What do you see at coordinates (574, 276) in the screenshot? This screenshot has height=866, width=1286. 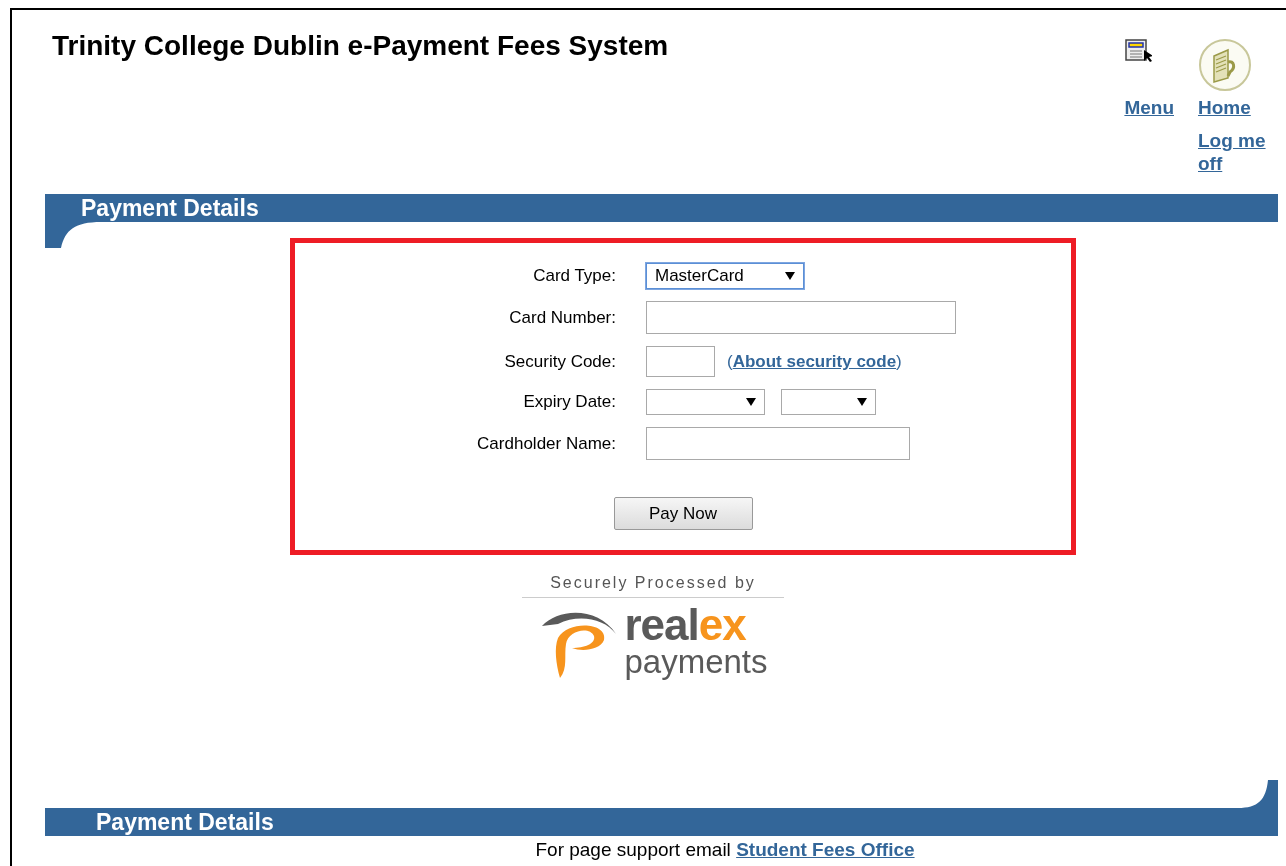 I see `field-label: Card Type:` at bounding box center [574, 276].